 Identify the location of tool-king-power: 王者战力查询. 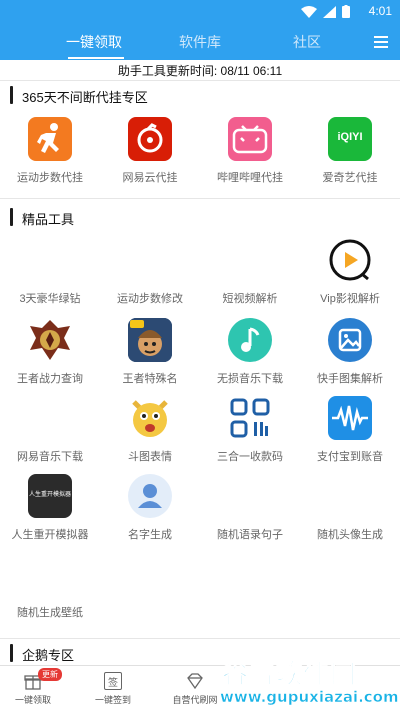
(50, 358).